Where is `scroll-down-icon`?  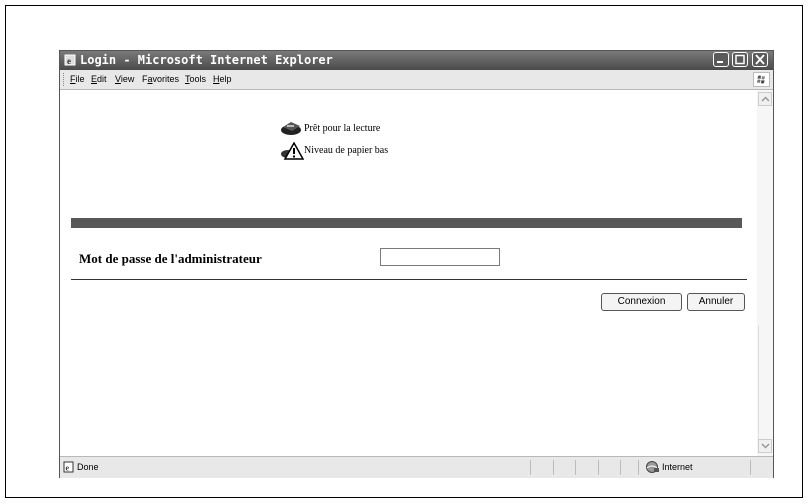 scroll-down-icon is located at coordinates (765, 446).